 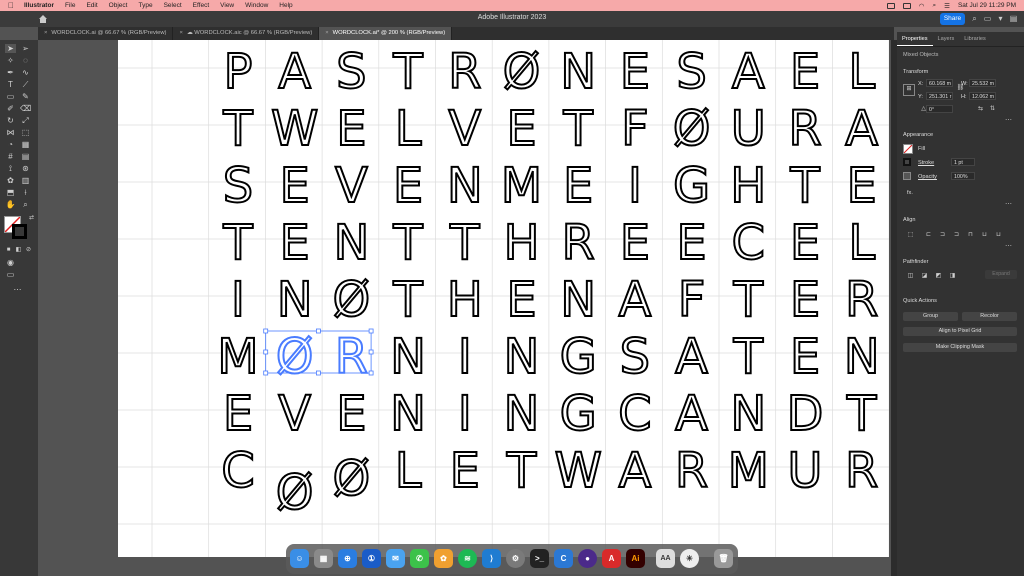 I want to click on direct-selection-tool-icon: ➢, so click(x=25, y=48).